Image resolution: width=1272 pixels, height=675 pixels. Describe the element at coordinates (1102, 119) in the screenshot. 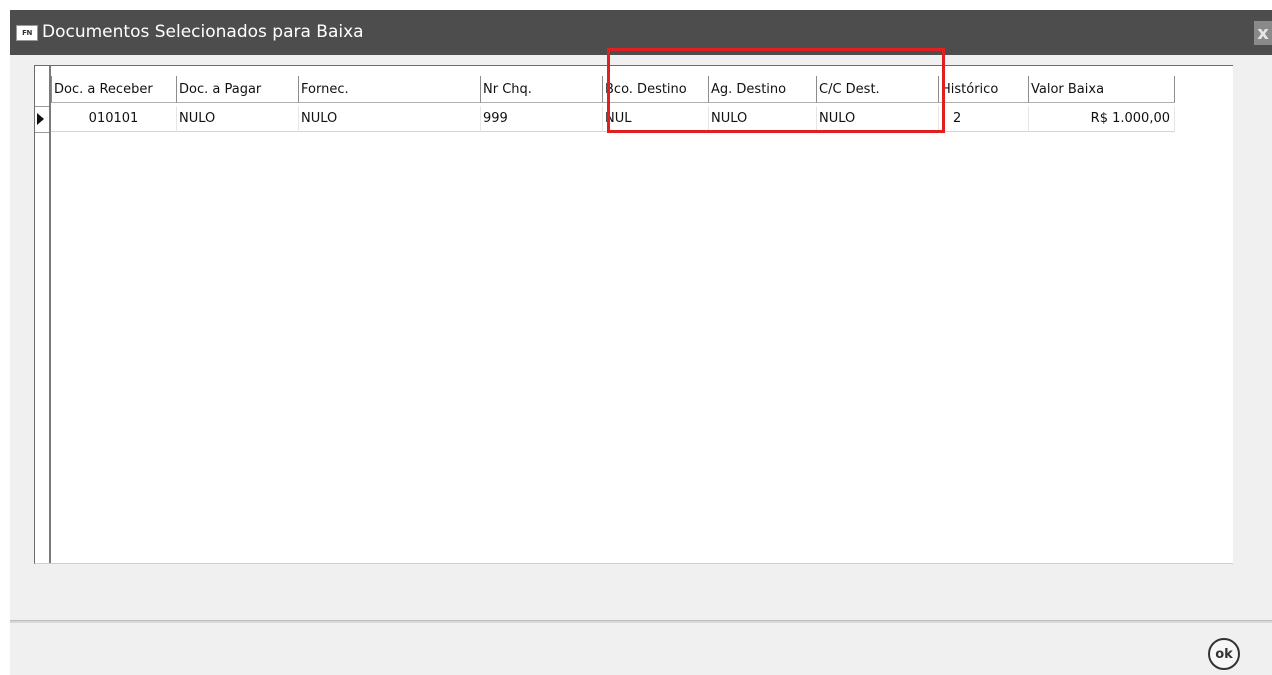

I see `cell-valor-baixa: R$ 1.000,00` at that location.